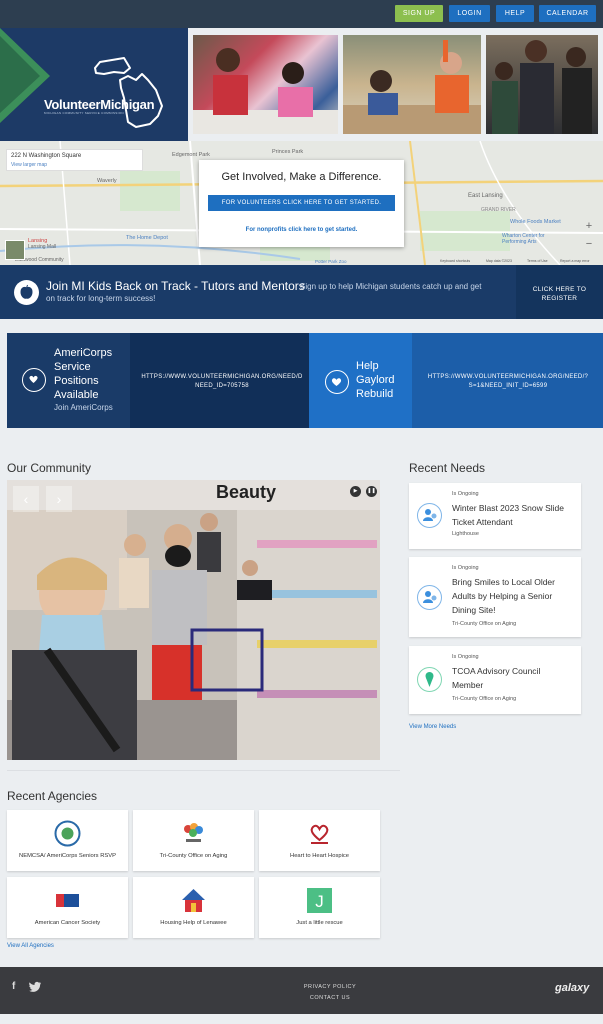  I want to click on tcoa-logo-icon, so click(193, 832).